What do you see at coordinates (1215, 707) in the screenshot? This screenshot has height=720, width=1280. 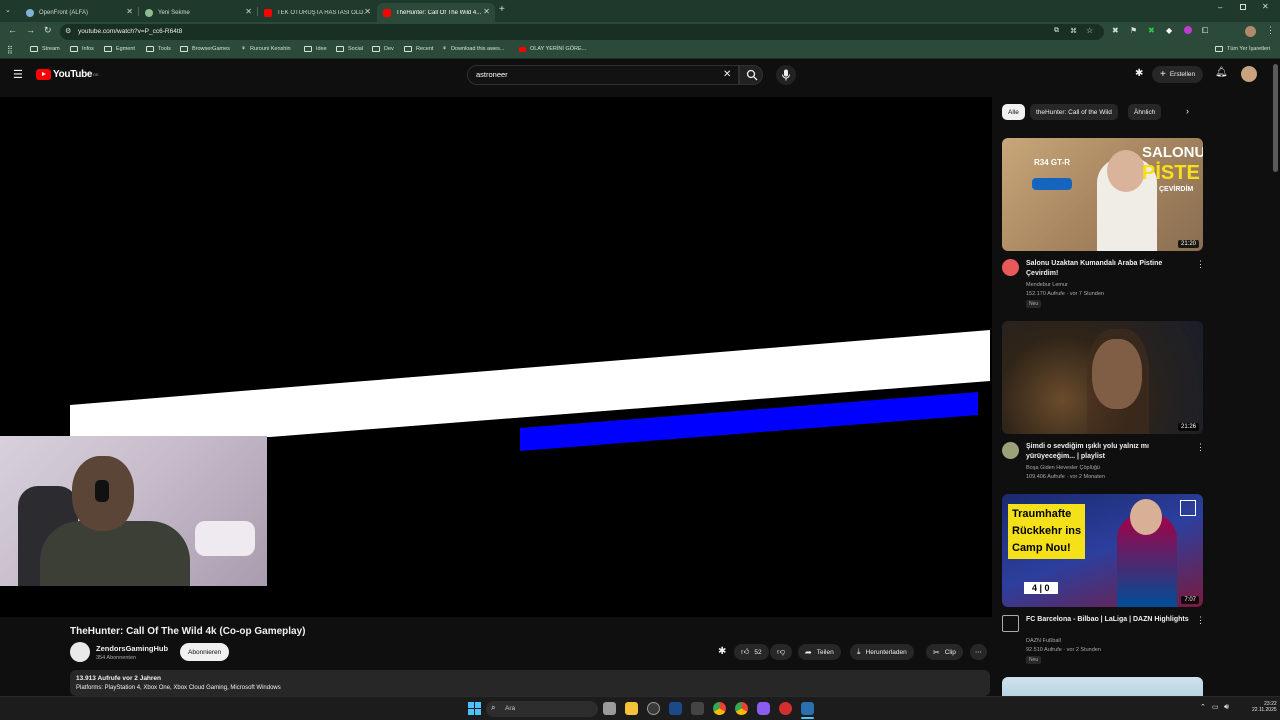 I see `network-icon: ▭` at bounding box center [1215, 707].